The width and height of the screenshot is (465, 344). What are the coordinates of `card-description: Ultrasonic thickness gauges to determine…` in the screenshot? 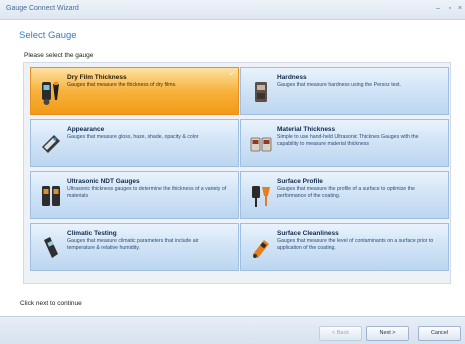 It's located at (147, 192).